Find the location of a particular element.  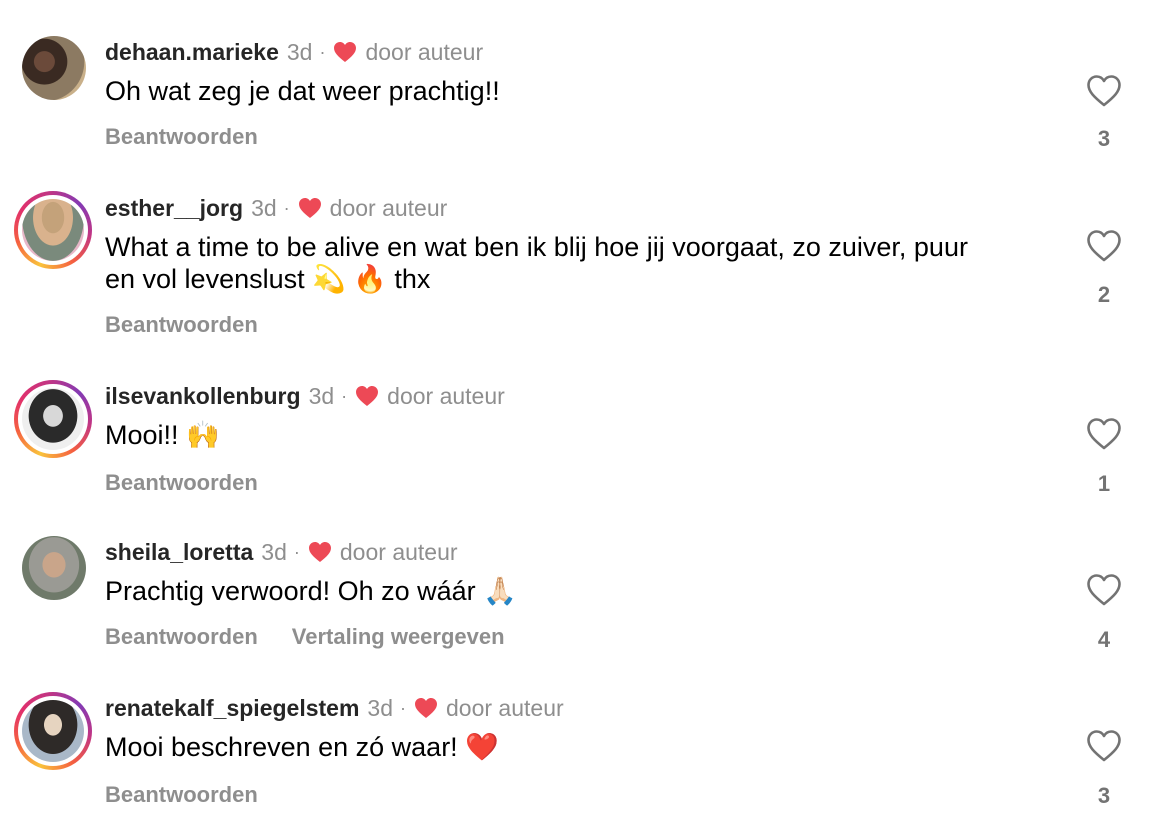

username-link: ilsevankollenburg is located at coordinates (203, 396).